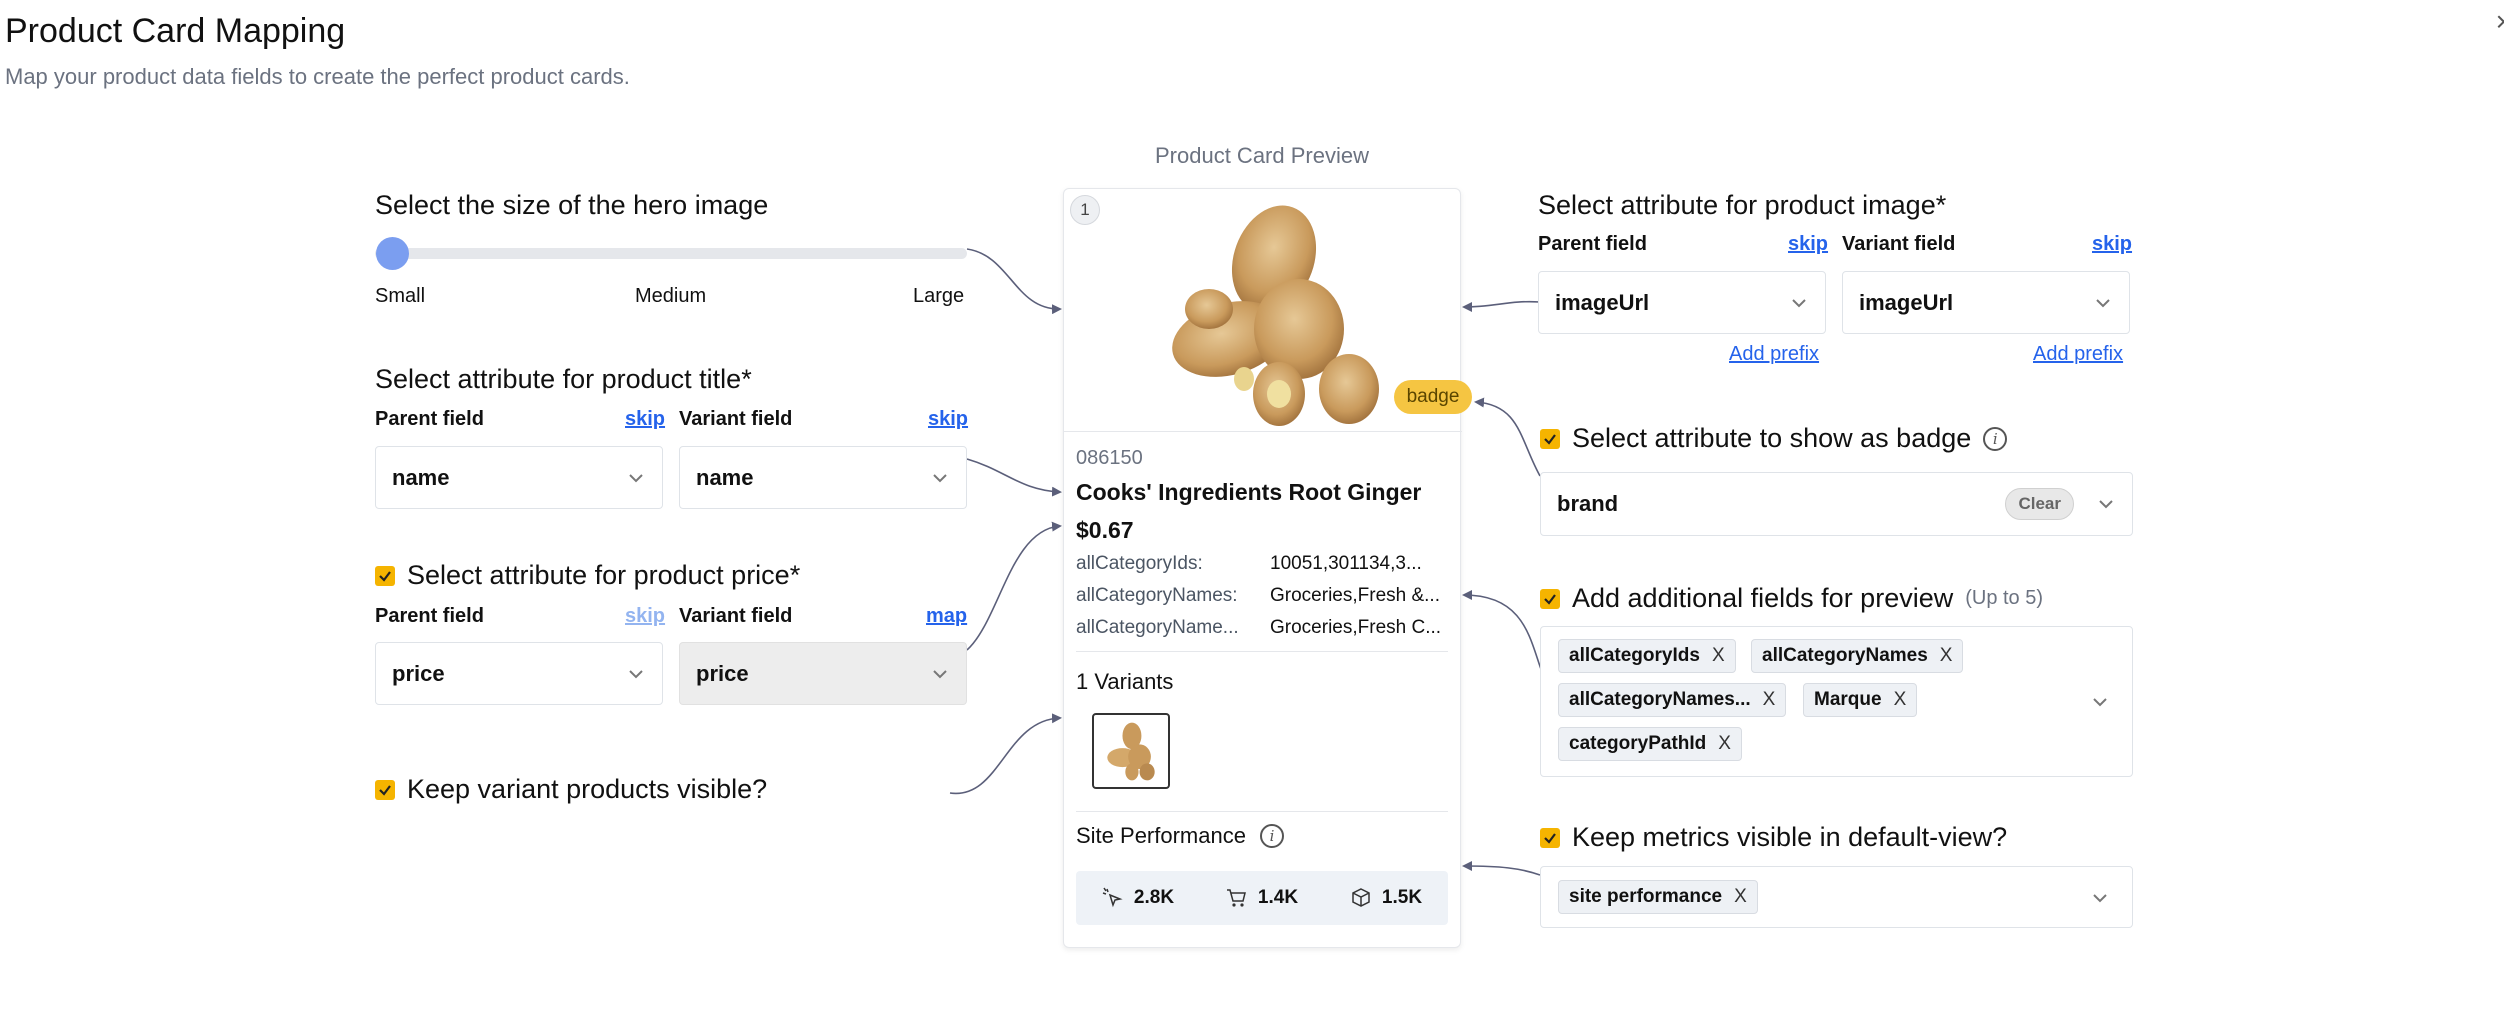 This screenshot has width=2504, height=1012. I want to click on hero-size-slider-thumb, so click(392, 253).